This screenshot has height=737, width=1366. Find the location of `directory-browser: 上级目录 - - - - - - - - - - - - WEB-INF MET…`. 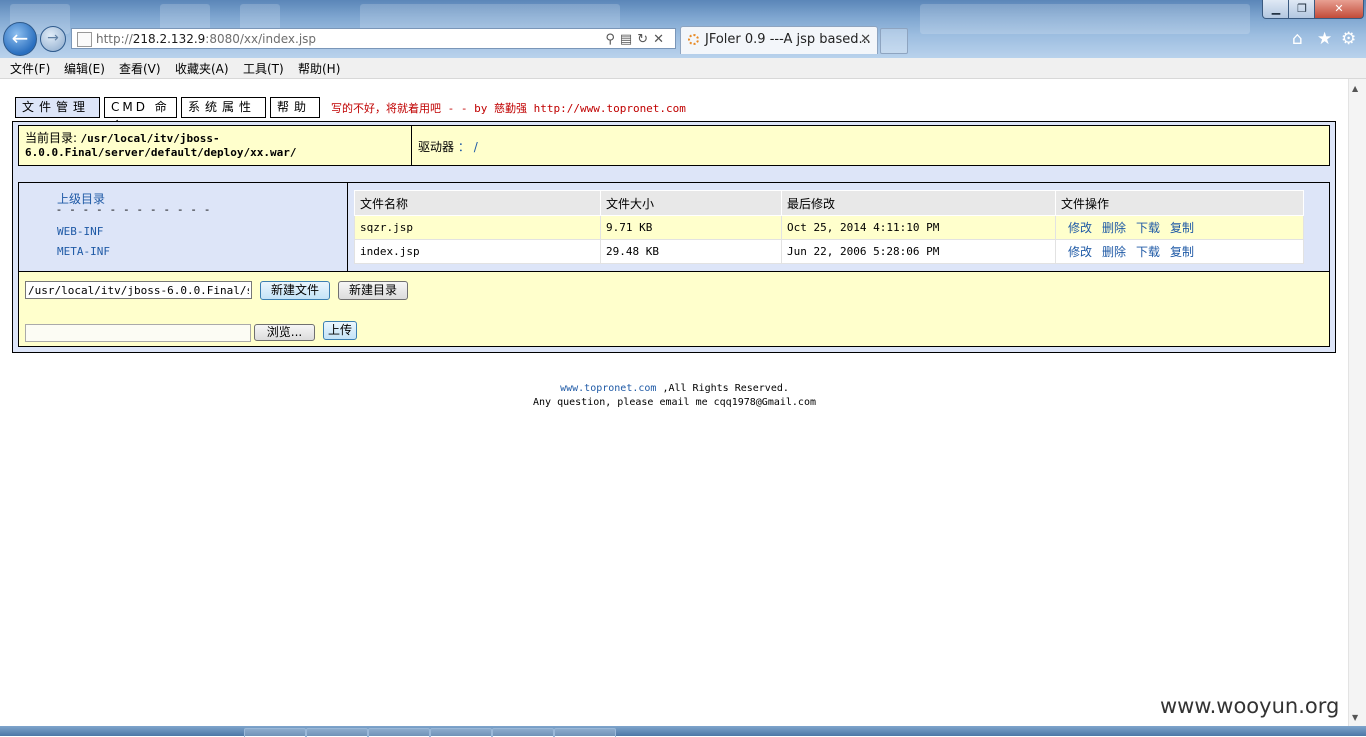

directory-browser: 上级目录 - - - - - - - - - - - - WEB-INF MET… is located at coordinates (674, 227).